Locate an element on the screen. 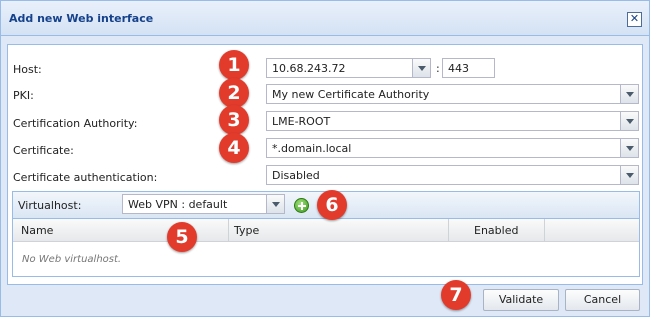 The width and height of the screenshot is (650, 317). column-enabled: Enabled is located at coordinates (496, 230).